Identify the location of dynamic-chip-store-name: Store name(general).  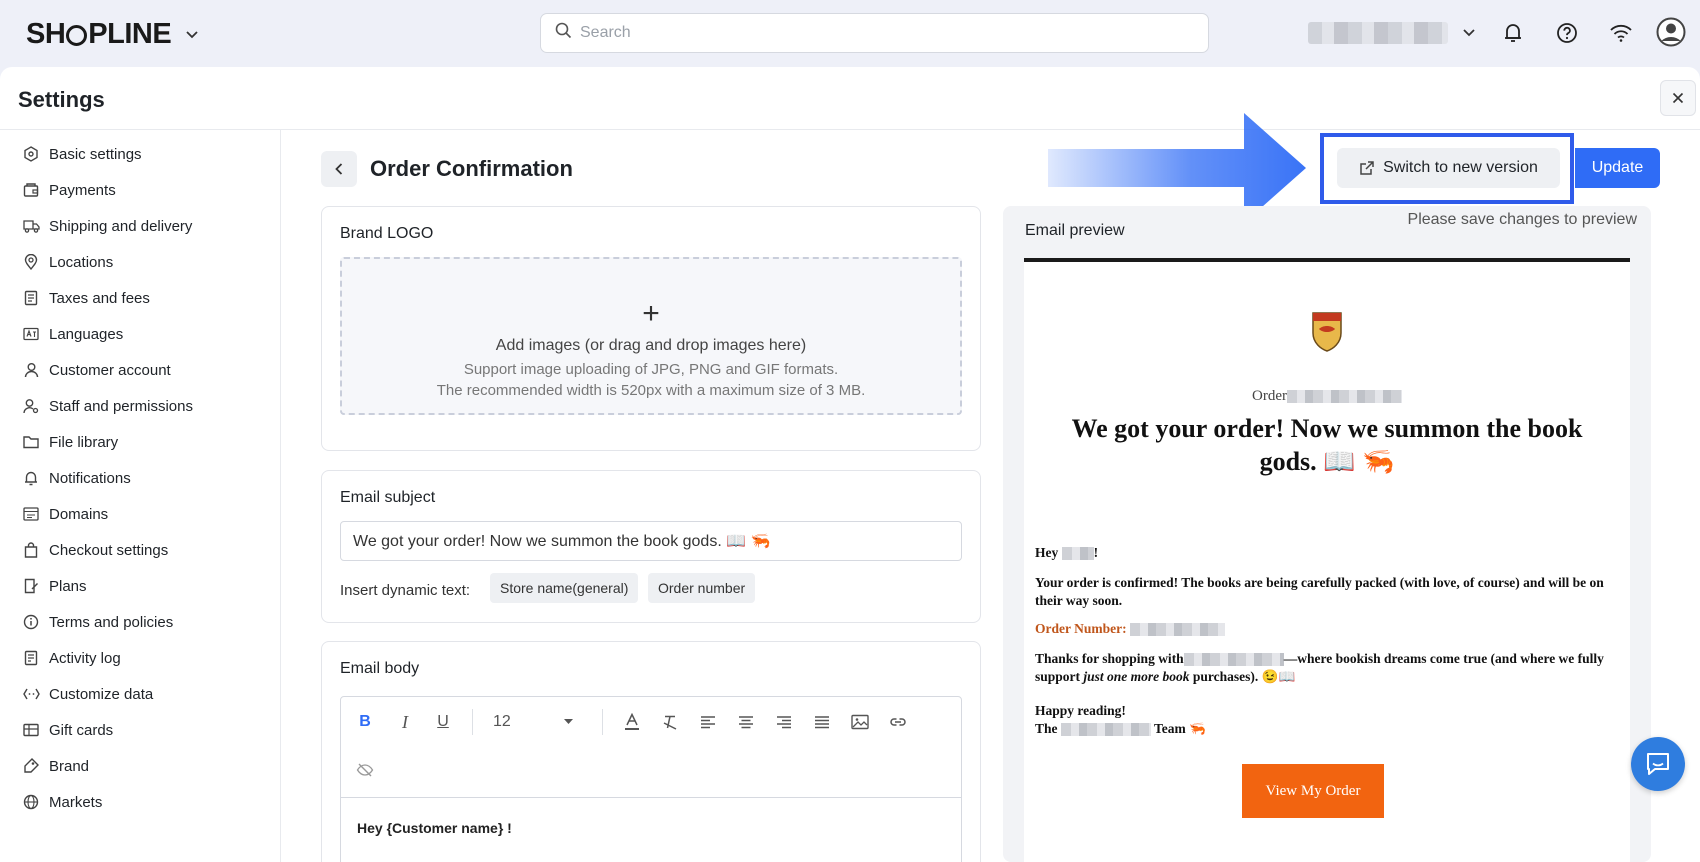
(564, 588).